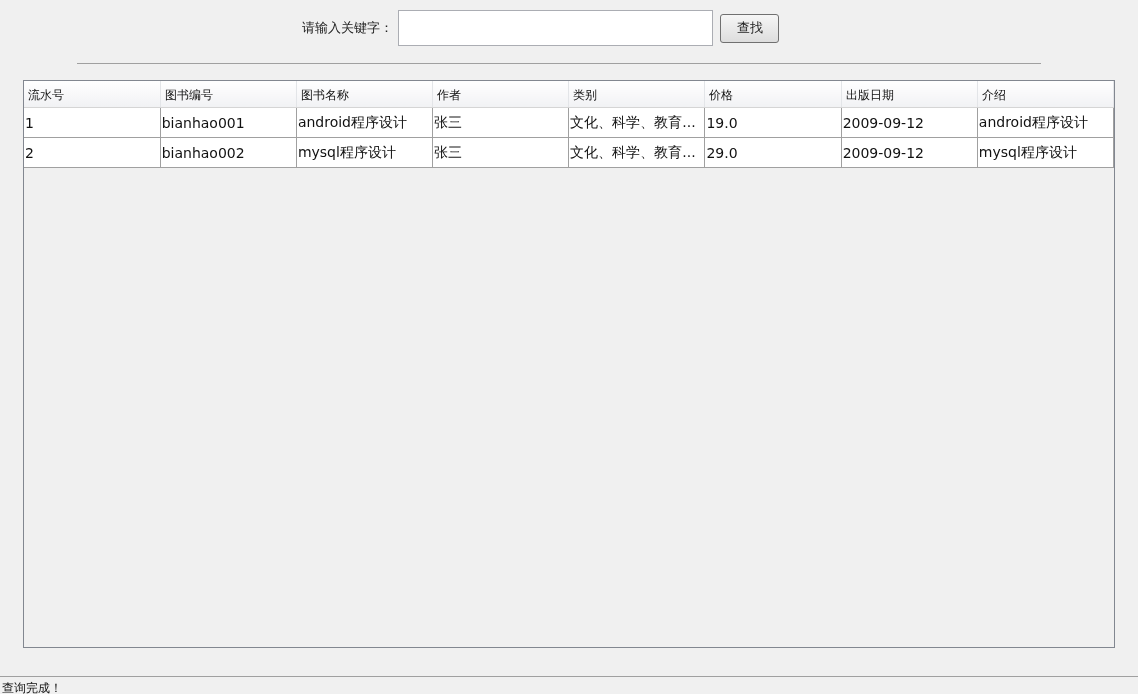  I want to click on search-button: 查找, so click(749, 28).